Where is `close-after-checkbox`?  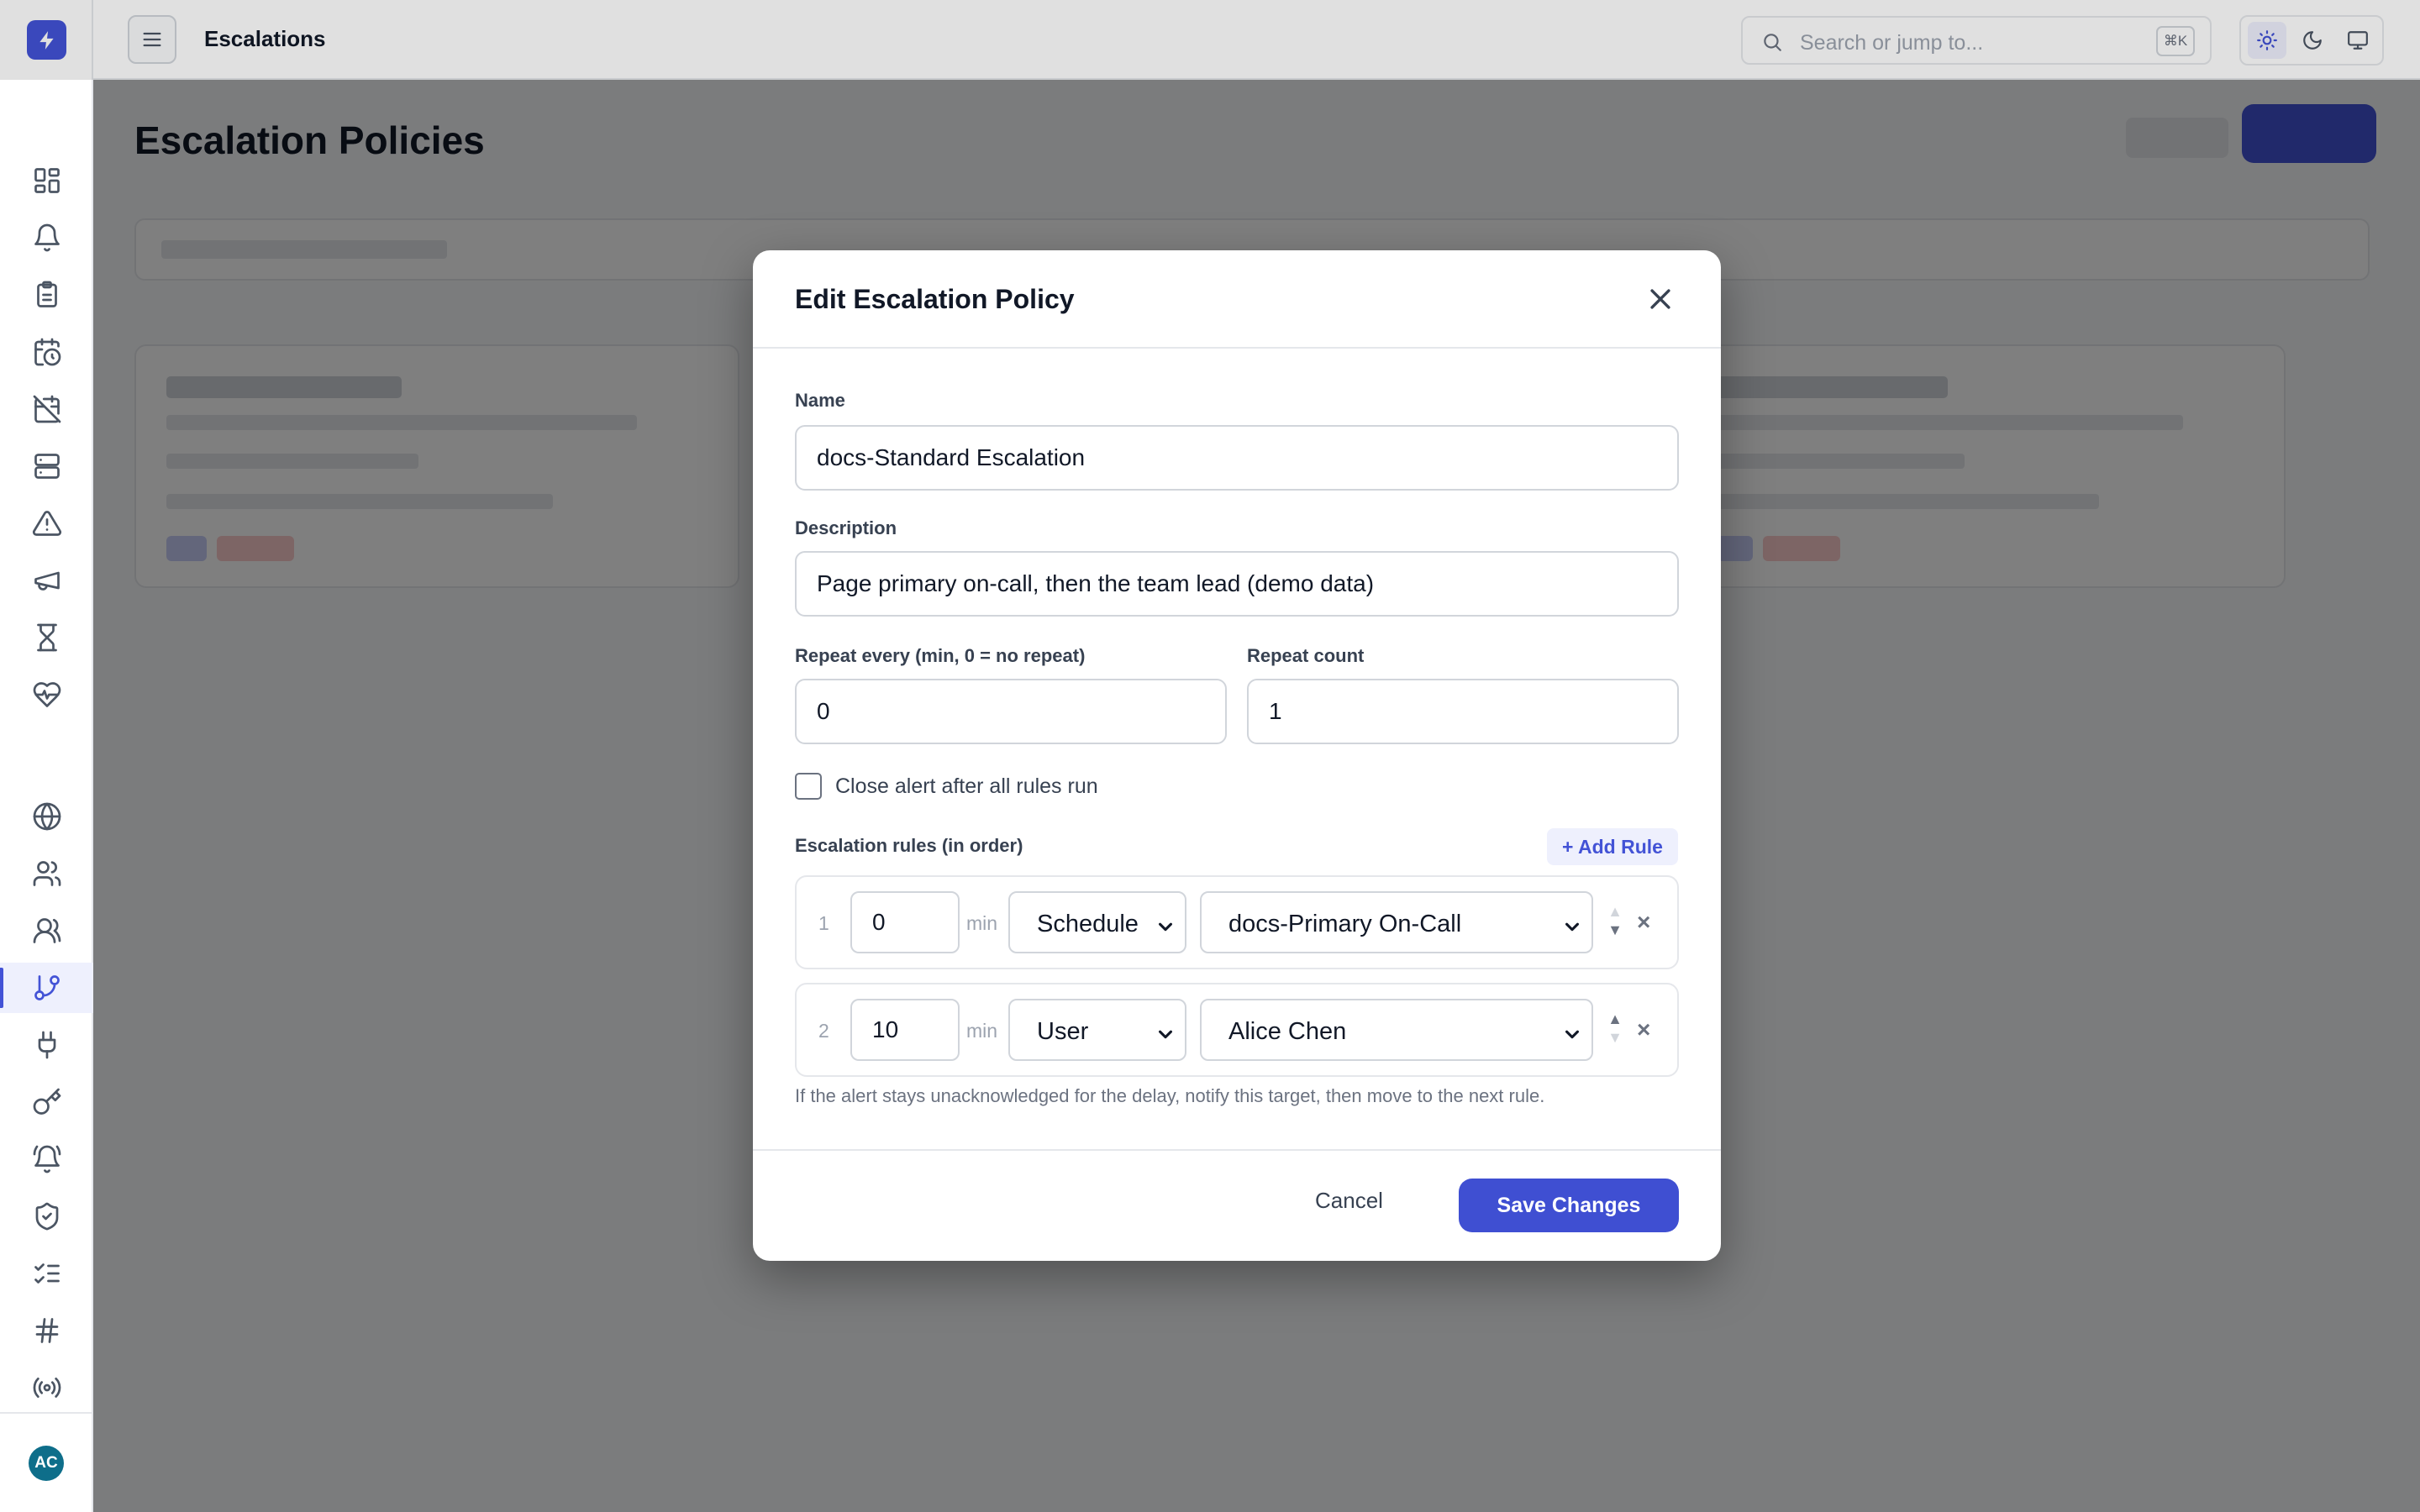
close-after-checkbox is located at coordinates (809, 786).